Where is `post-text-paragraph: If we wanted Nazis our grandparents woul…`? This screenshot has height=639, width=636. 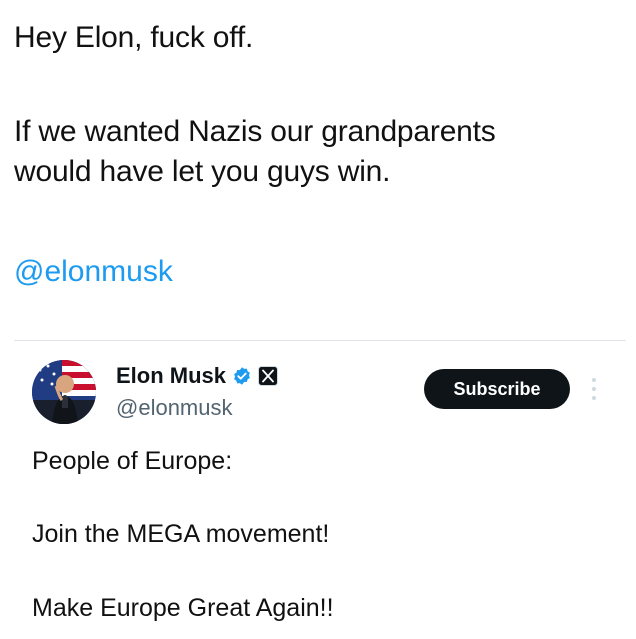
post-text-paragraph: If we wanted Nazis our grandparents woul… is located at coordinates (314, 152).